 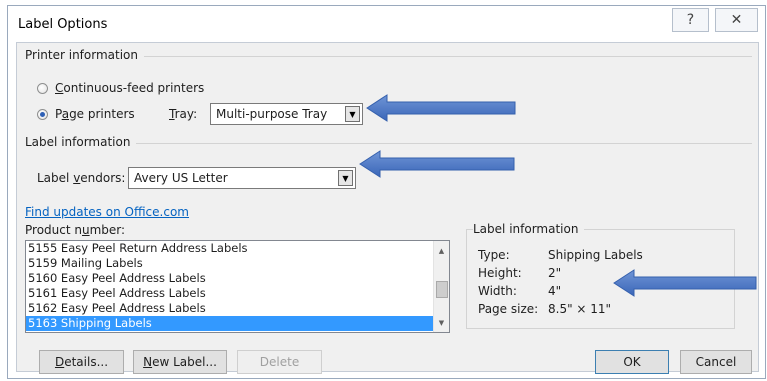 I want to click on ok-button-label: OK, so click(x=632, y=362).